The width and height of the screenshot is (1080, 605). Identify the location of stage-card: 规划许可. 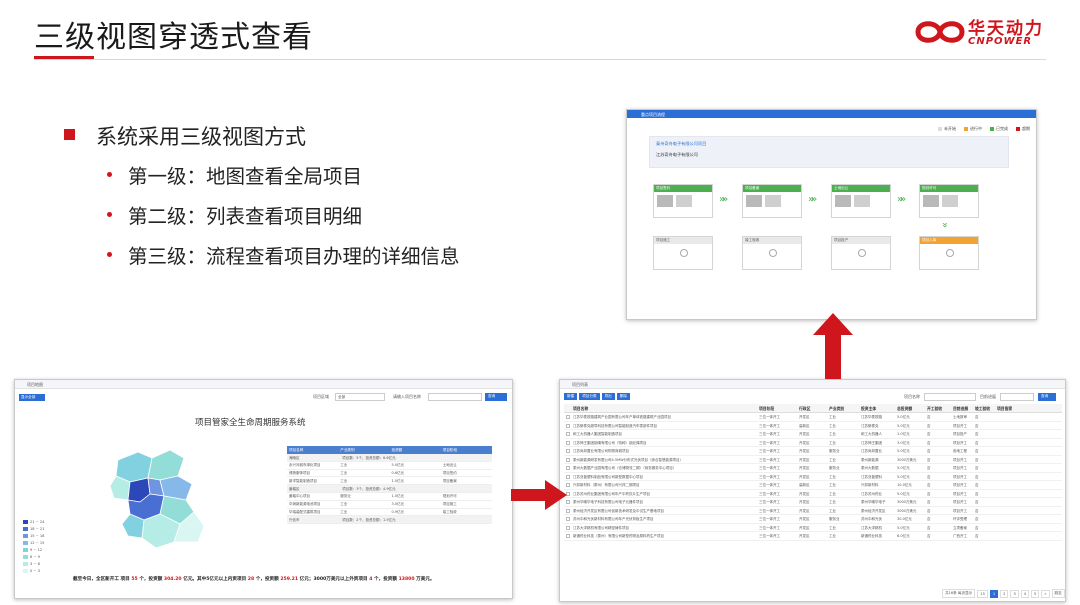
(949, 201).